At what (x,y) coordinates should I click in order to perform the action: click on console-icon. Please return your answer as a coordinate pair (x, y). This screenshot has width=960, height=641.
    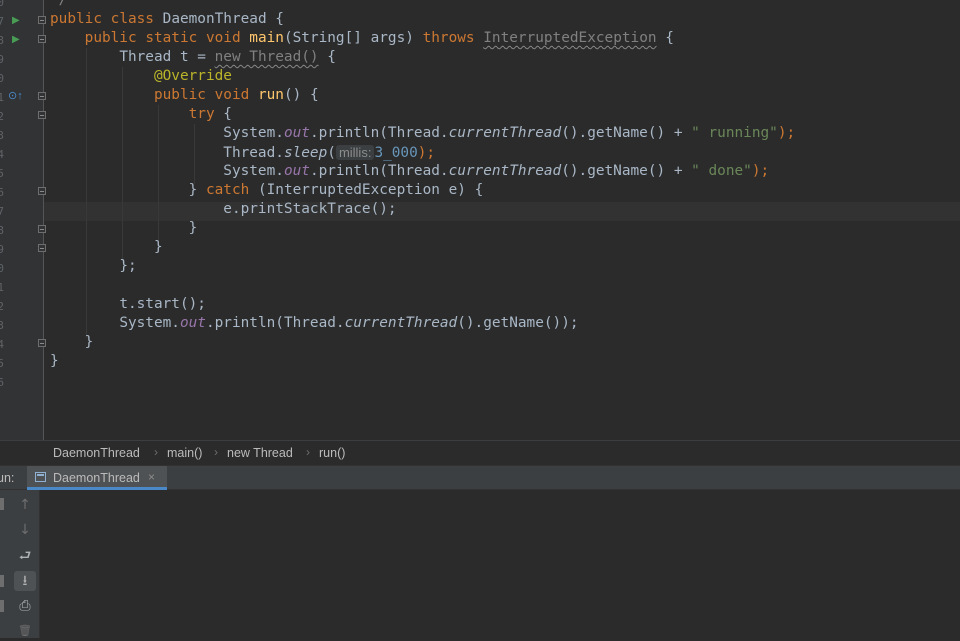
    Looking at the image, I should click on (40, 477).